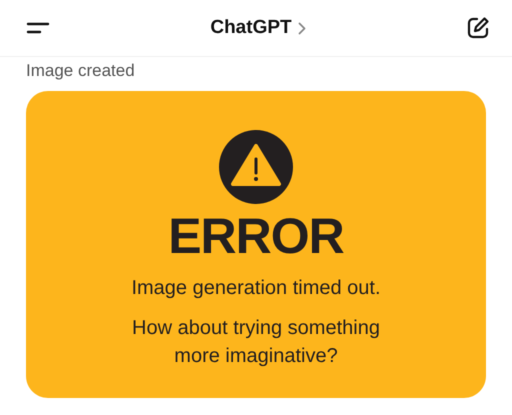 The height and width of the screenshot is (415, 512). I want to click on error-heading: ERROR, so click(256, 236).